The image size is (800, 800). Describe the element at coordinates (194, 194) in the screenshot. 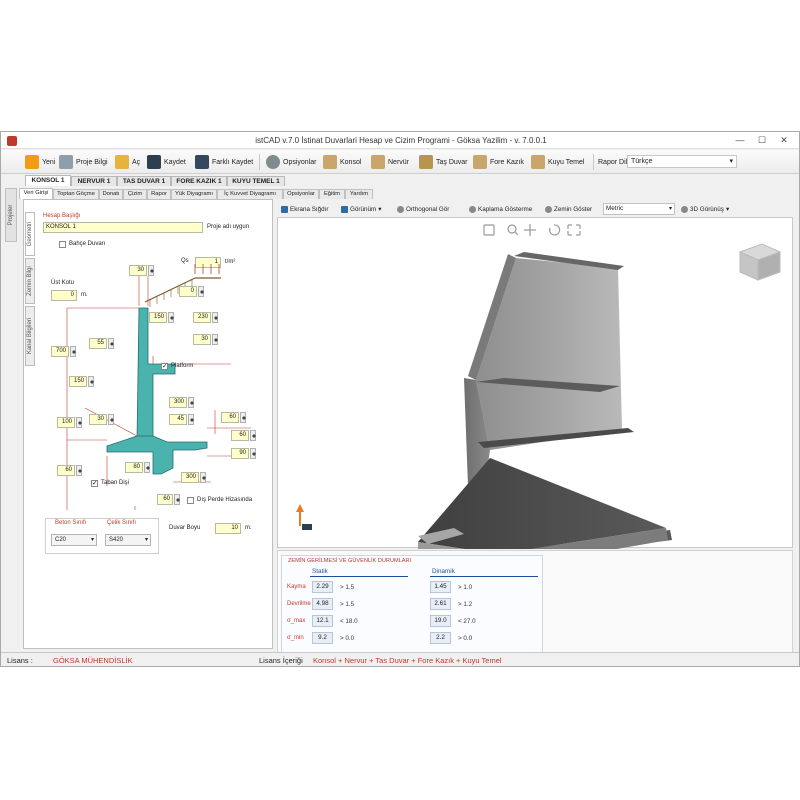

I see `tab-yuk-diyagrami: Yük Diyagramı` at that location.